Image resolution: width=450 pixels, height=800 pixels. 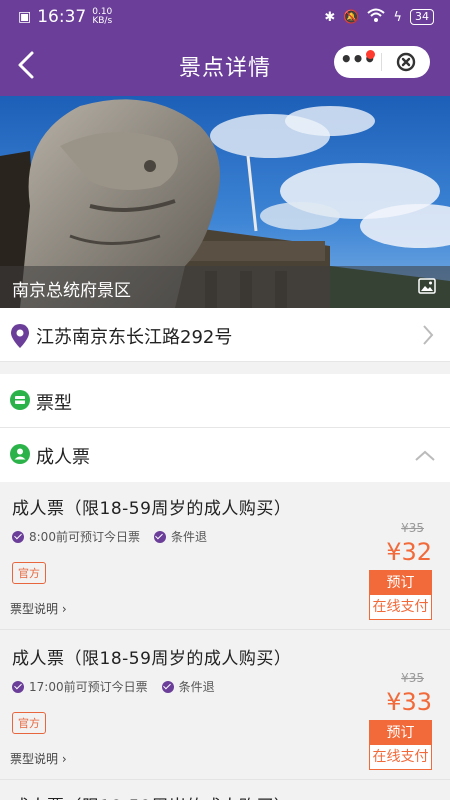 I want to click on network-speed: 0.10 KB/s, so click(x=102, y=17).